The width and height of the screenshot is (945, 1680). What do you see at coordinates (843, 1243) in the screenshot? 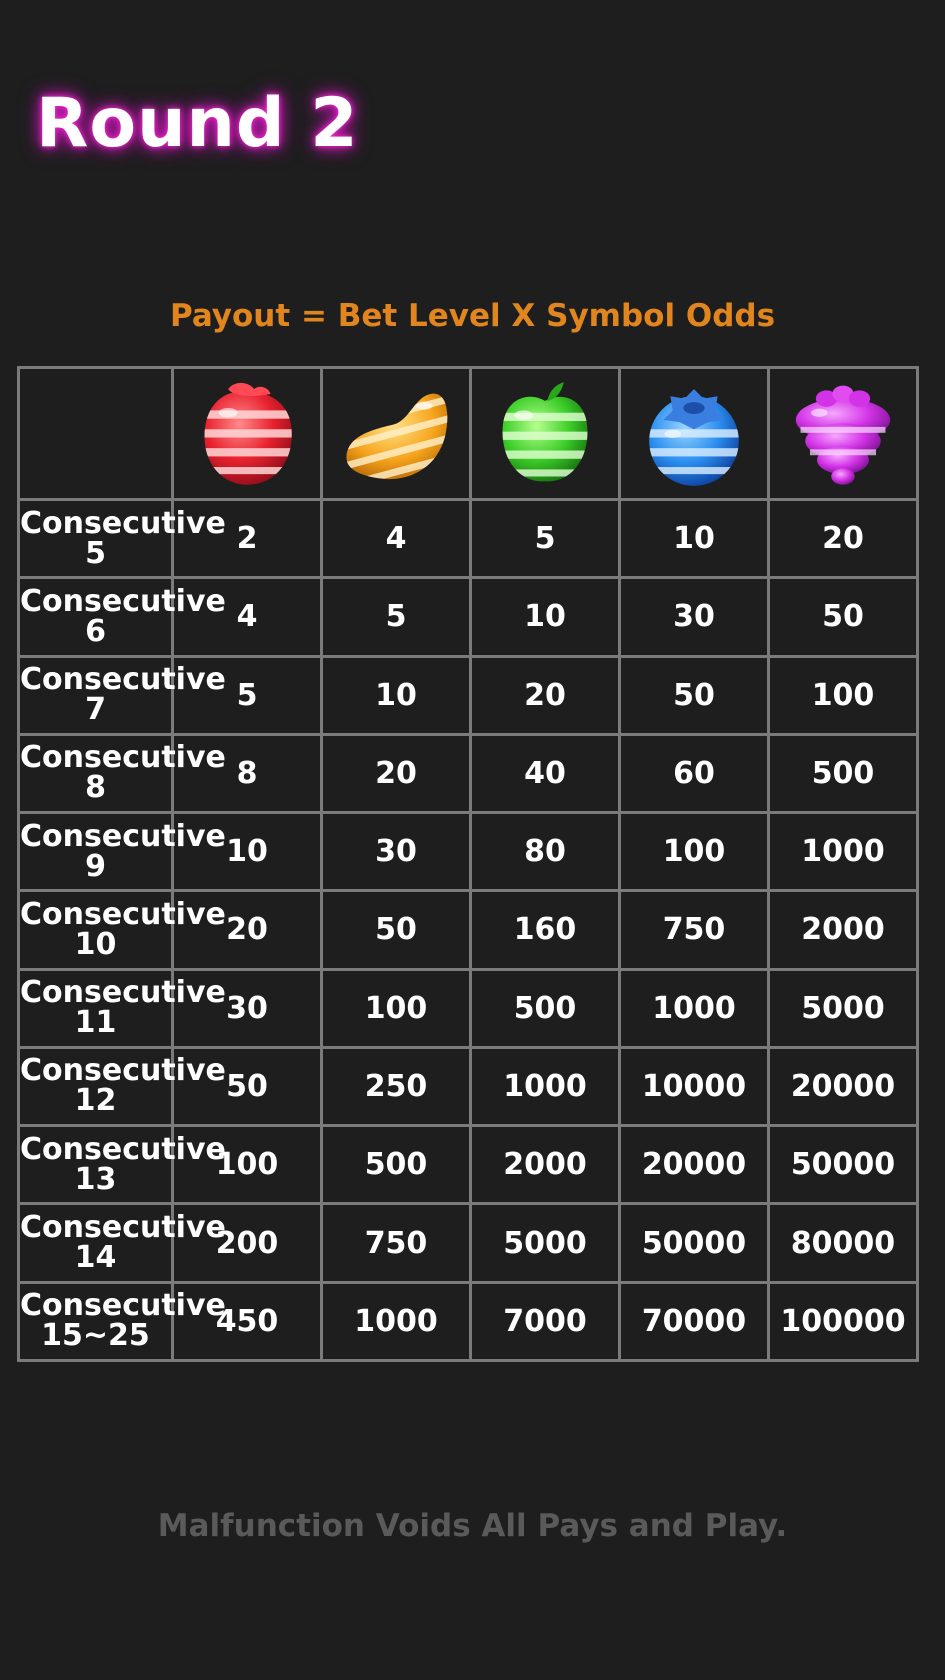
I see `payout-value-cell: 80000` at bounding box center [843, 1243].